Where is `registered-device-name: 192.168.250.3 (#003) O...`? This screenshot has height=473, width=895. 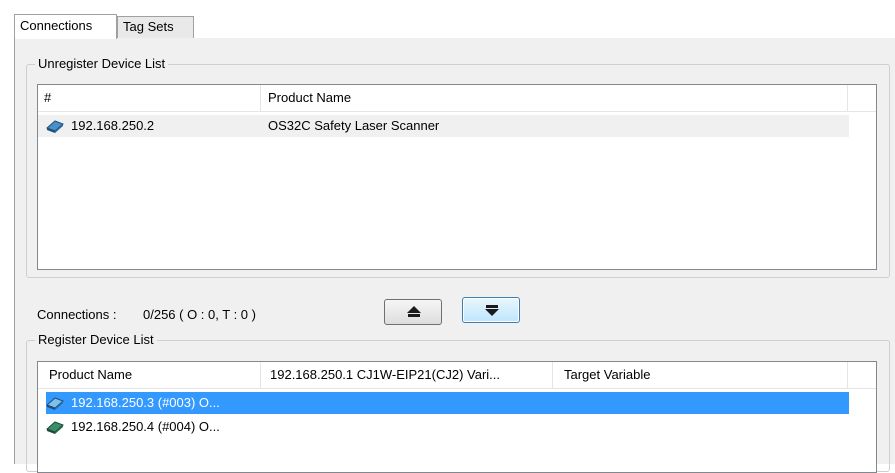 registered-device-name: 192.168.250.3 (#003) O... is located at coordinates (145, 402).